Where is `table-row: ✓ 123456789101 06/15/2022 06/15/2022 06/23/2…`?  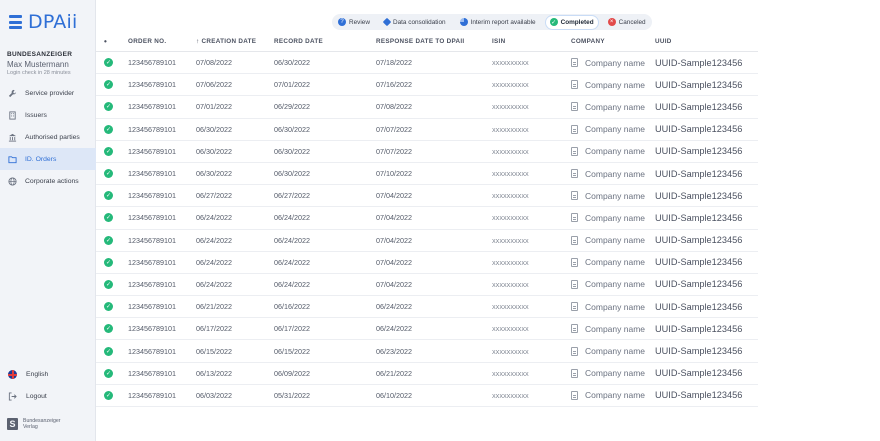 table-row: ✓ 123456789101 06/15/2022 06/15/2022 06/23/2… is located at coordinates (427, 351).